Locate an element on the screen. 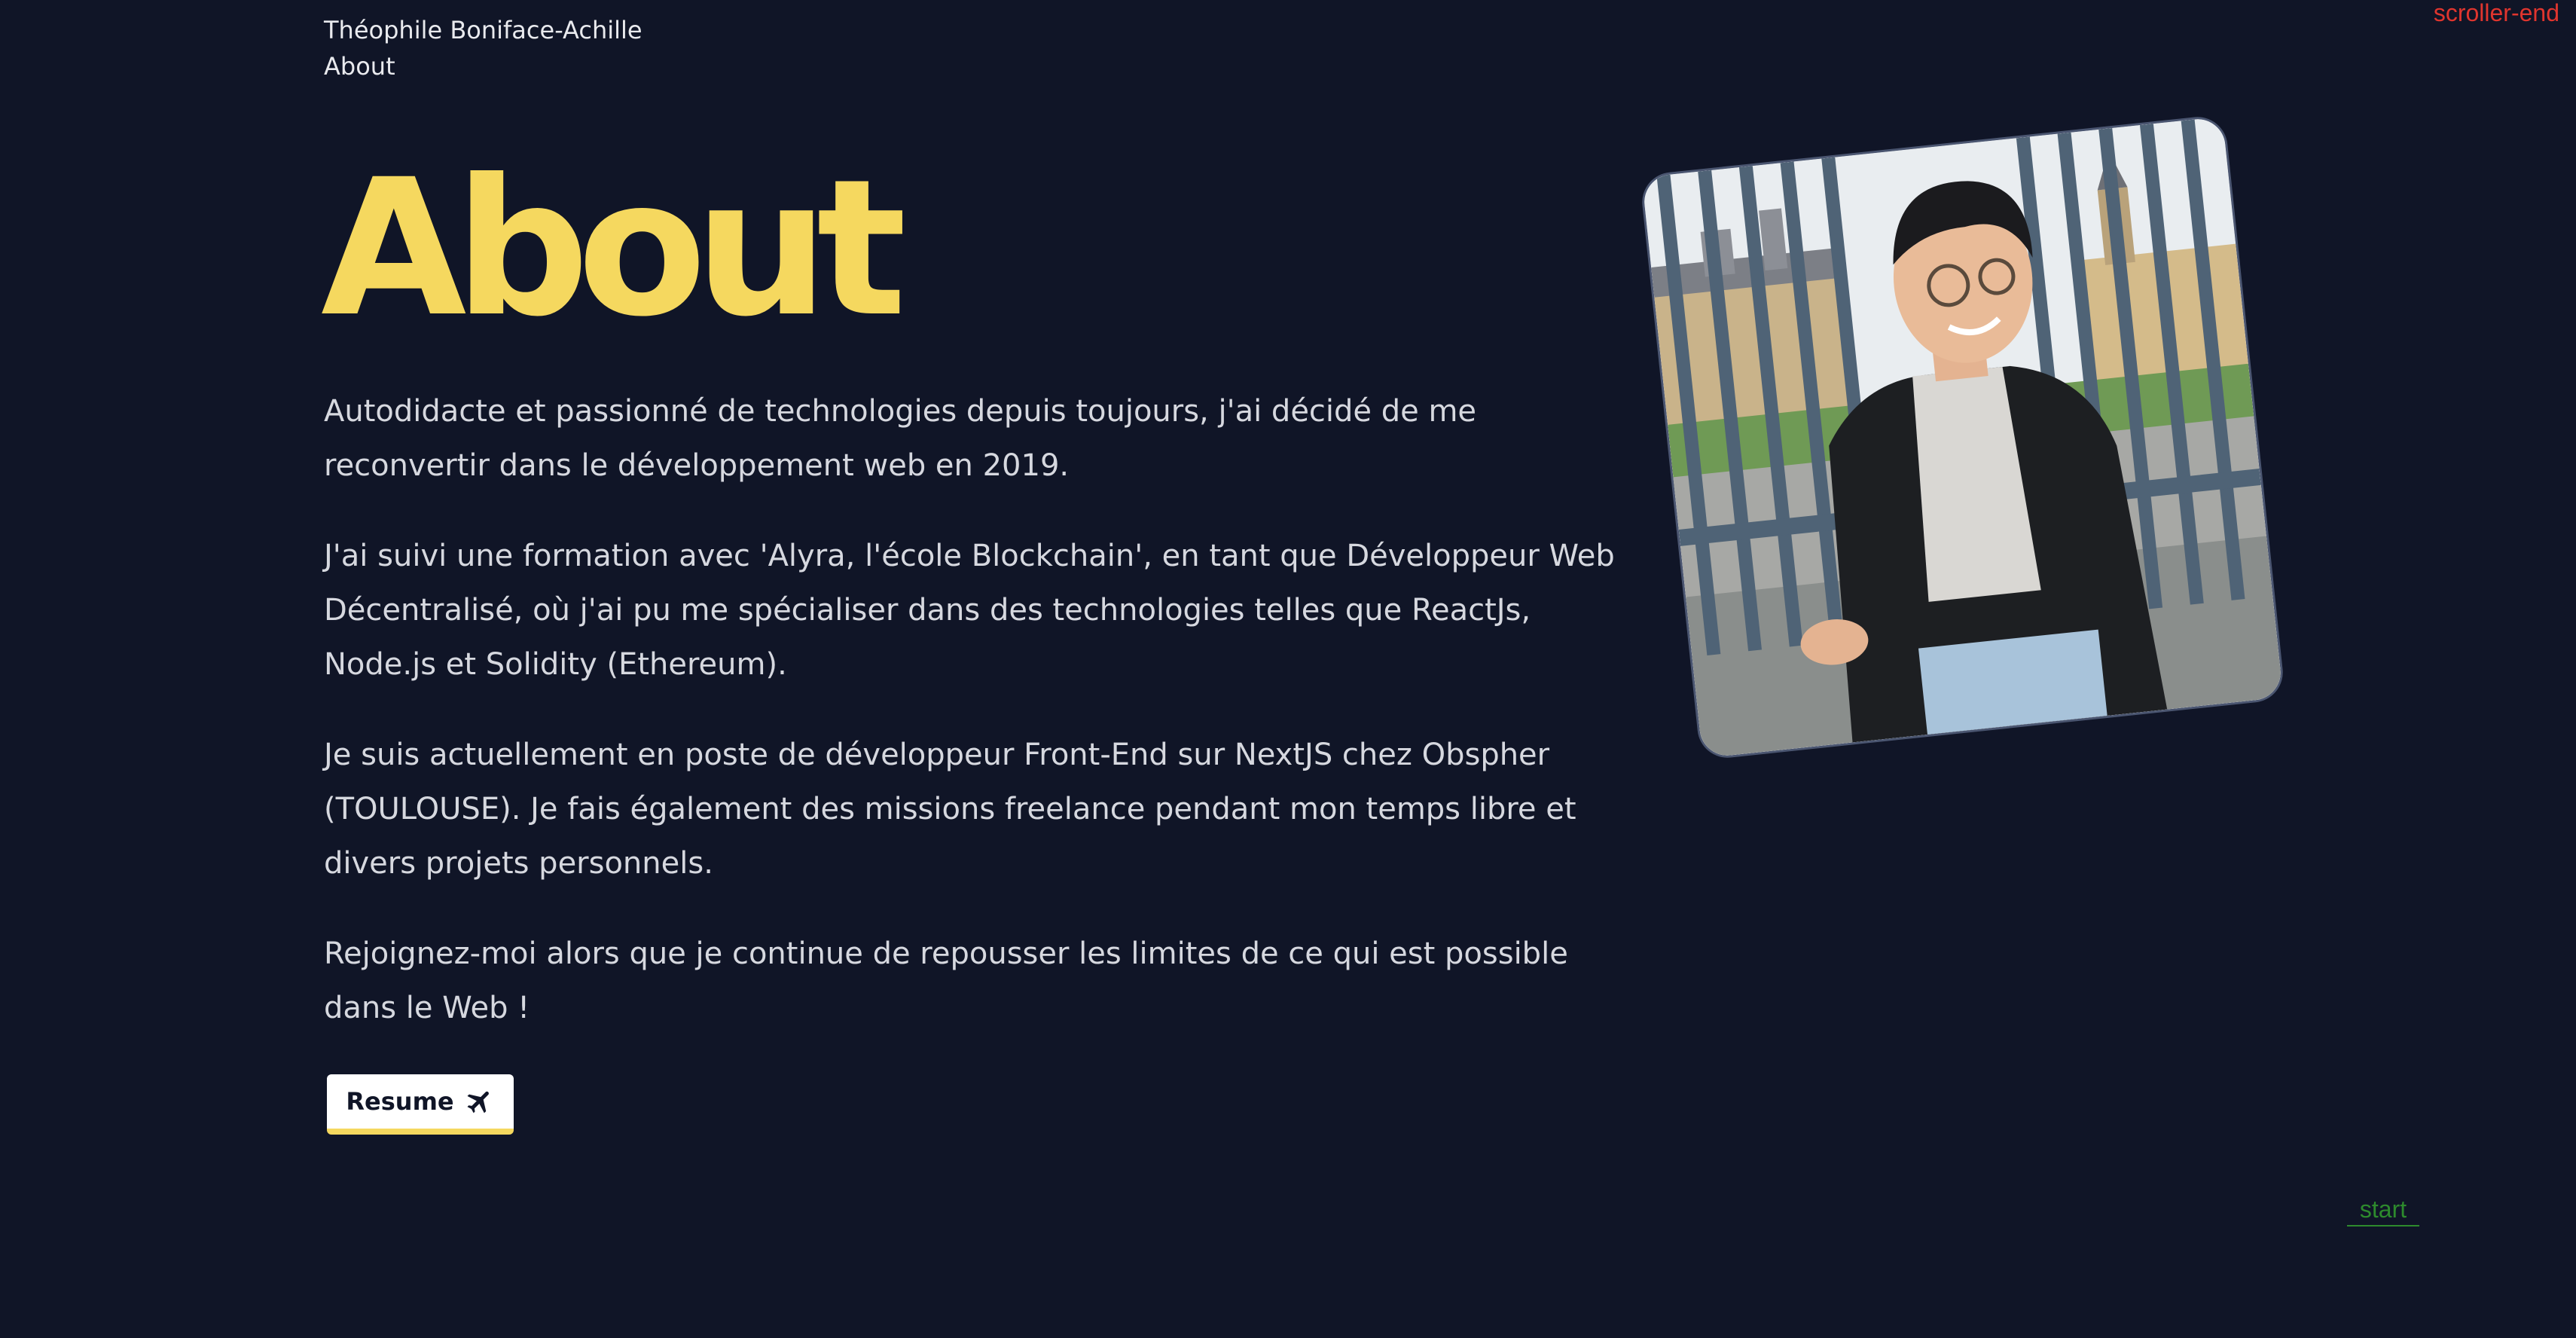 This screenshot has width=2576, height=1338. start-marker: start is located at coordinates (2383, 1209).